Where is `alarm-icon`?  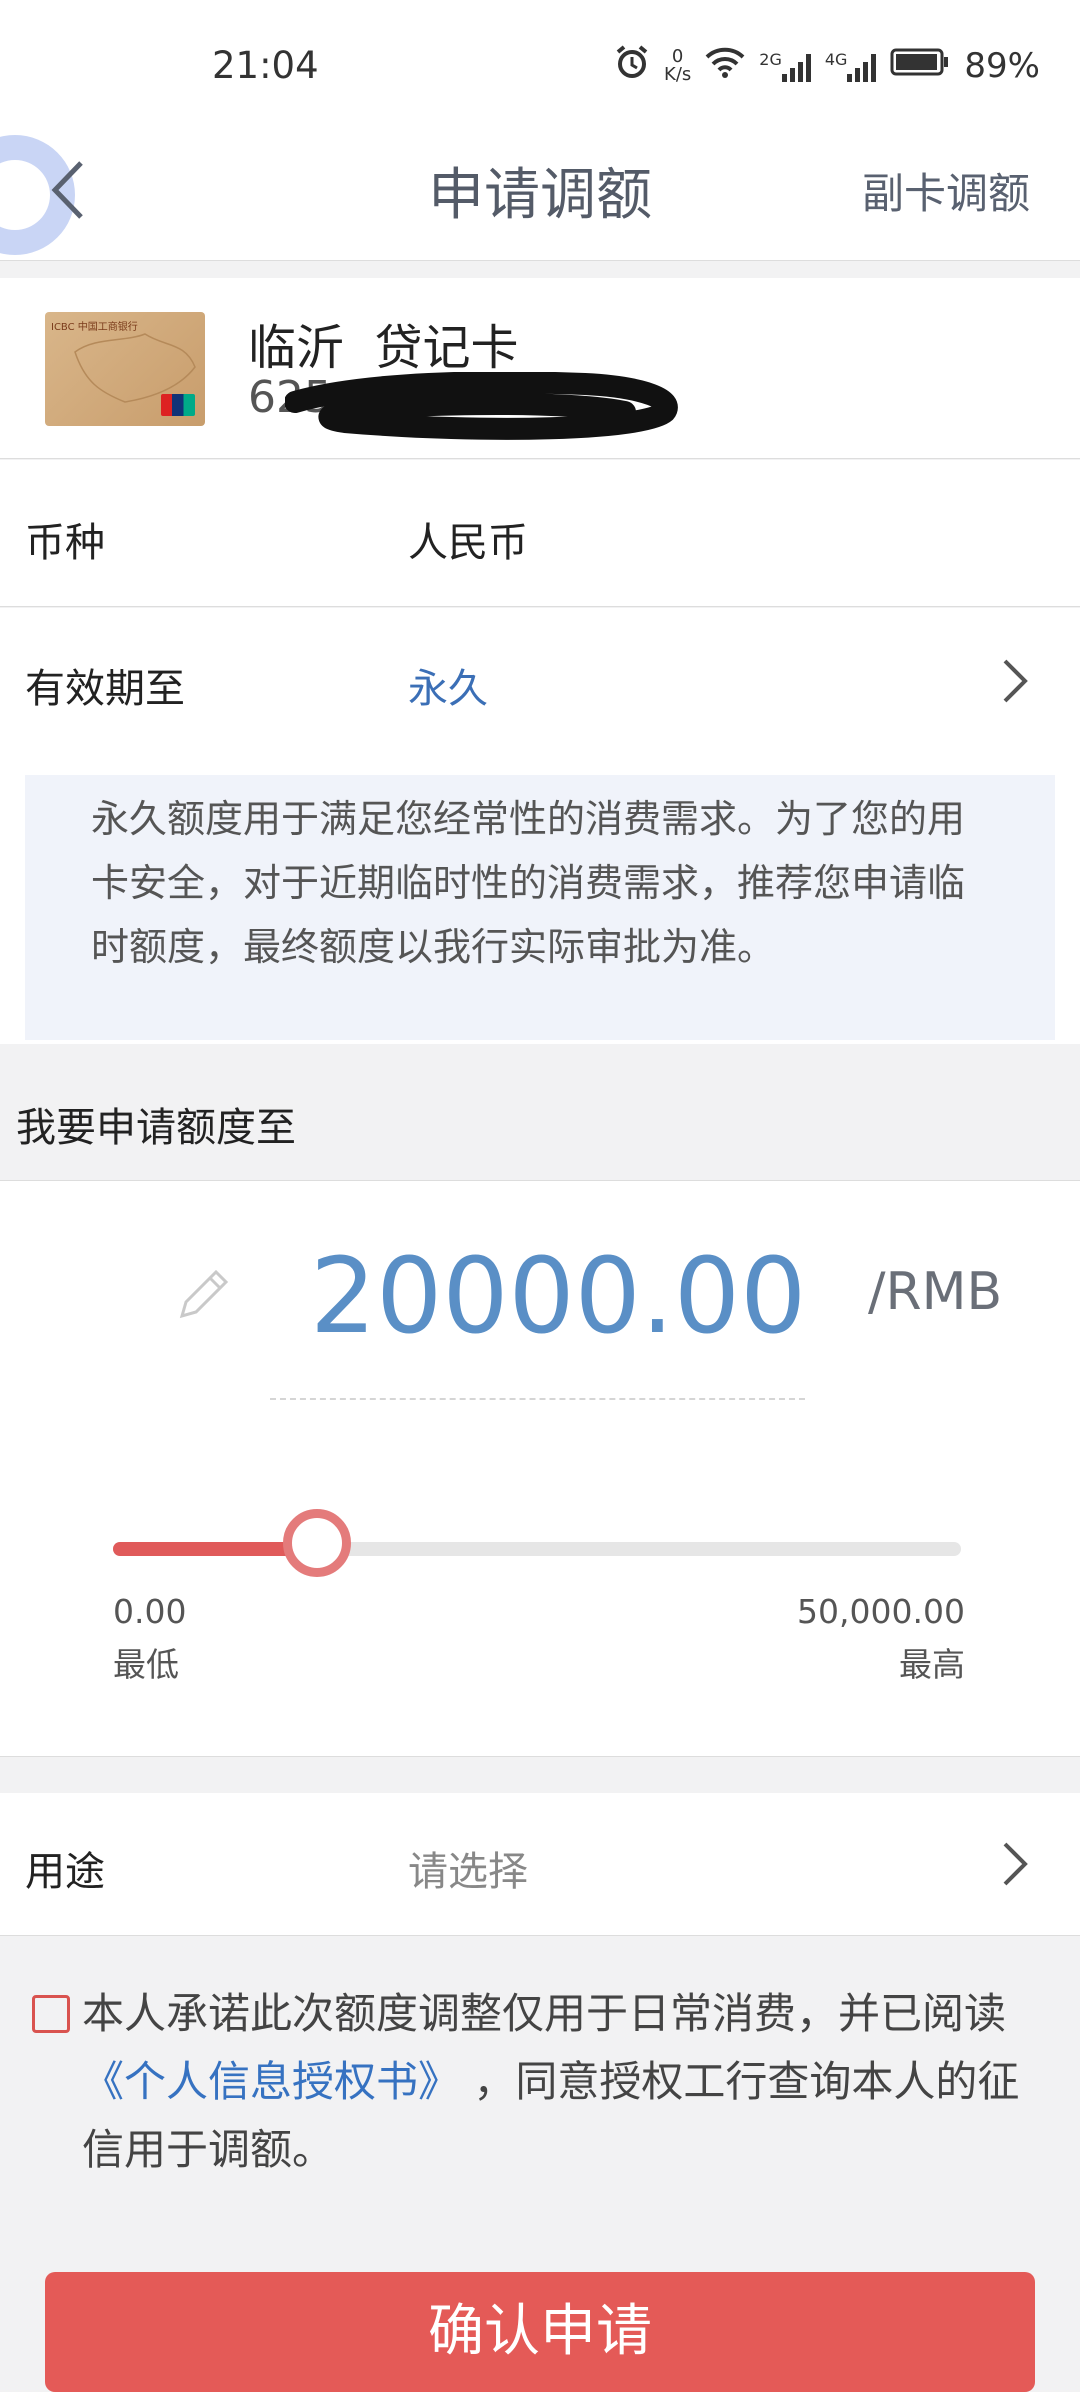
alarm-icon is located at coordinates (632, 66).